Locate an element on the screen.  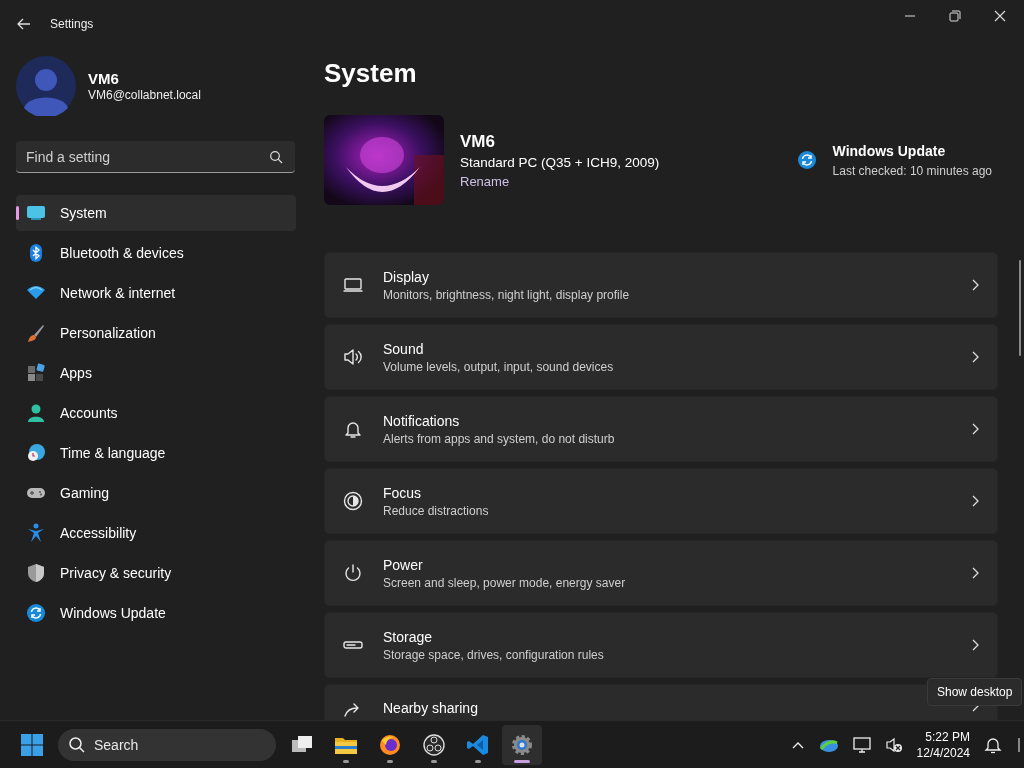
card-title: Storage is located at coordinates (408, 636).